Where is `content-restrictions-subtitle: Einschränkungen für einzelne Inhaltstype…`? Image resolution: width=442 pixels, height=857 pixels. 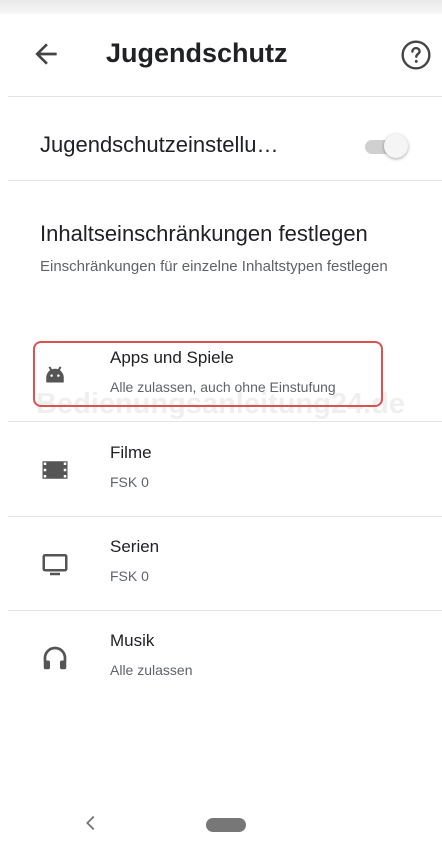
content-restrictions-subtitle: Einschränkungen für einzelne Inhaltstype… is located at coordinates (214, 266).